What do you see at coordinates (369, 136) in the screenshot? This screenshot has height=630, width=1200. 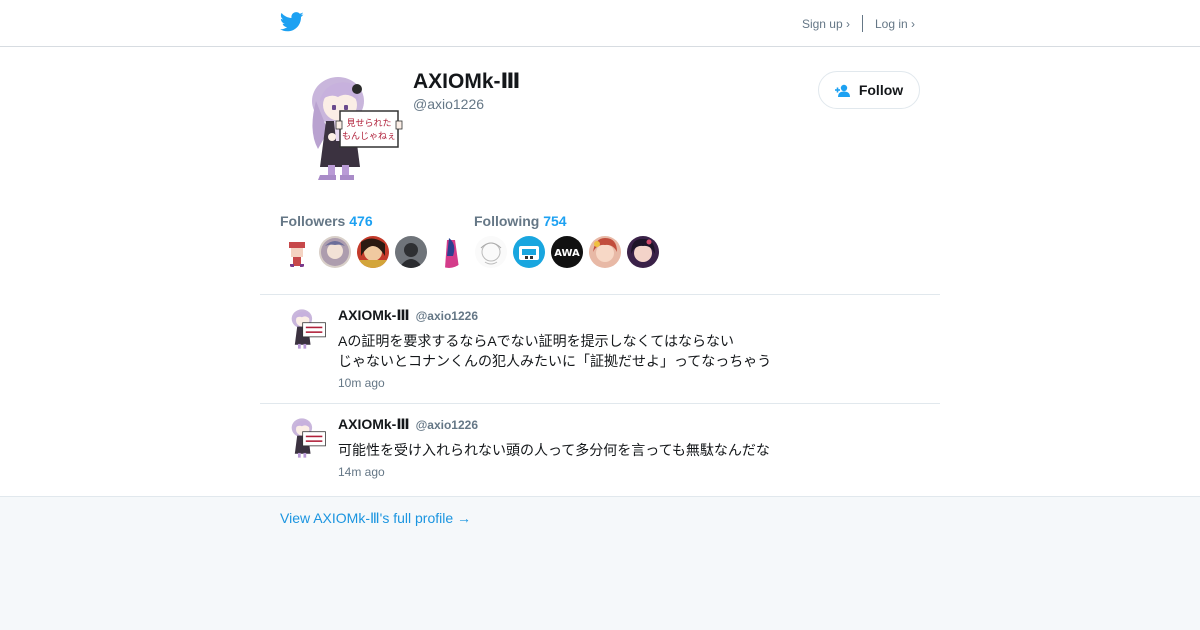 I see `svg-text: もんじゃねぇ` at bounding box center [369, 136].